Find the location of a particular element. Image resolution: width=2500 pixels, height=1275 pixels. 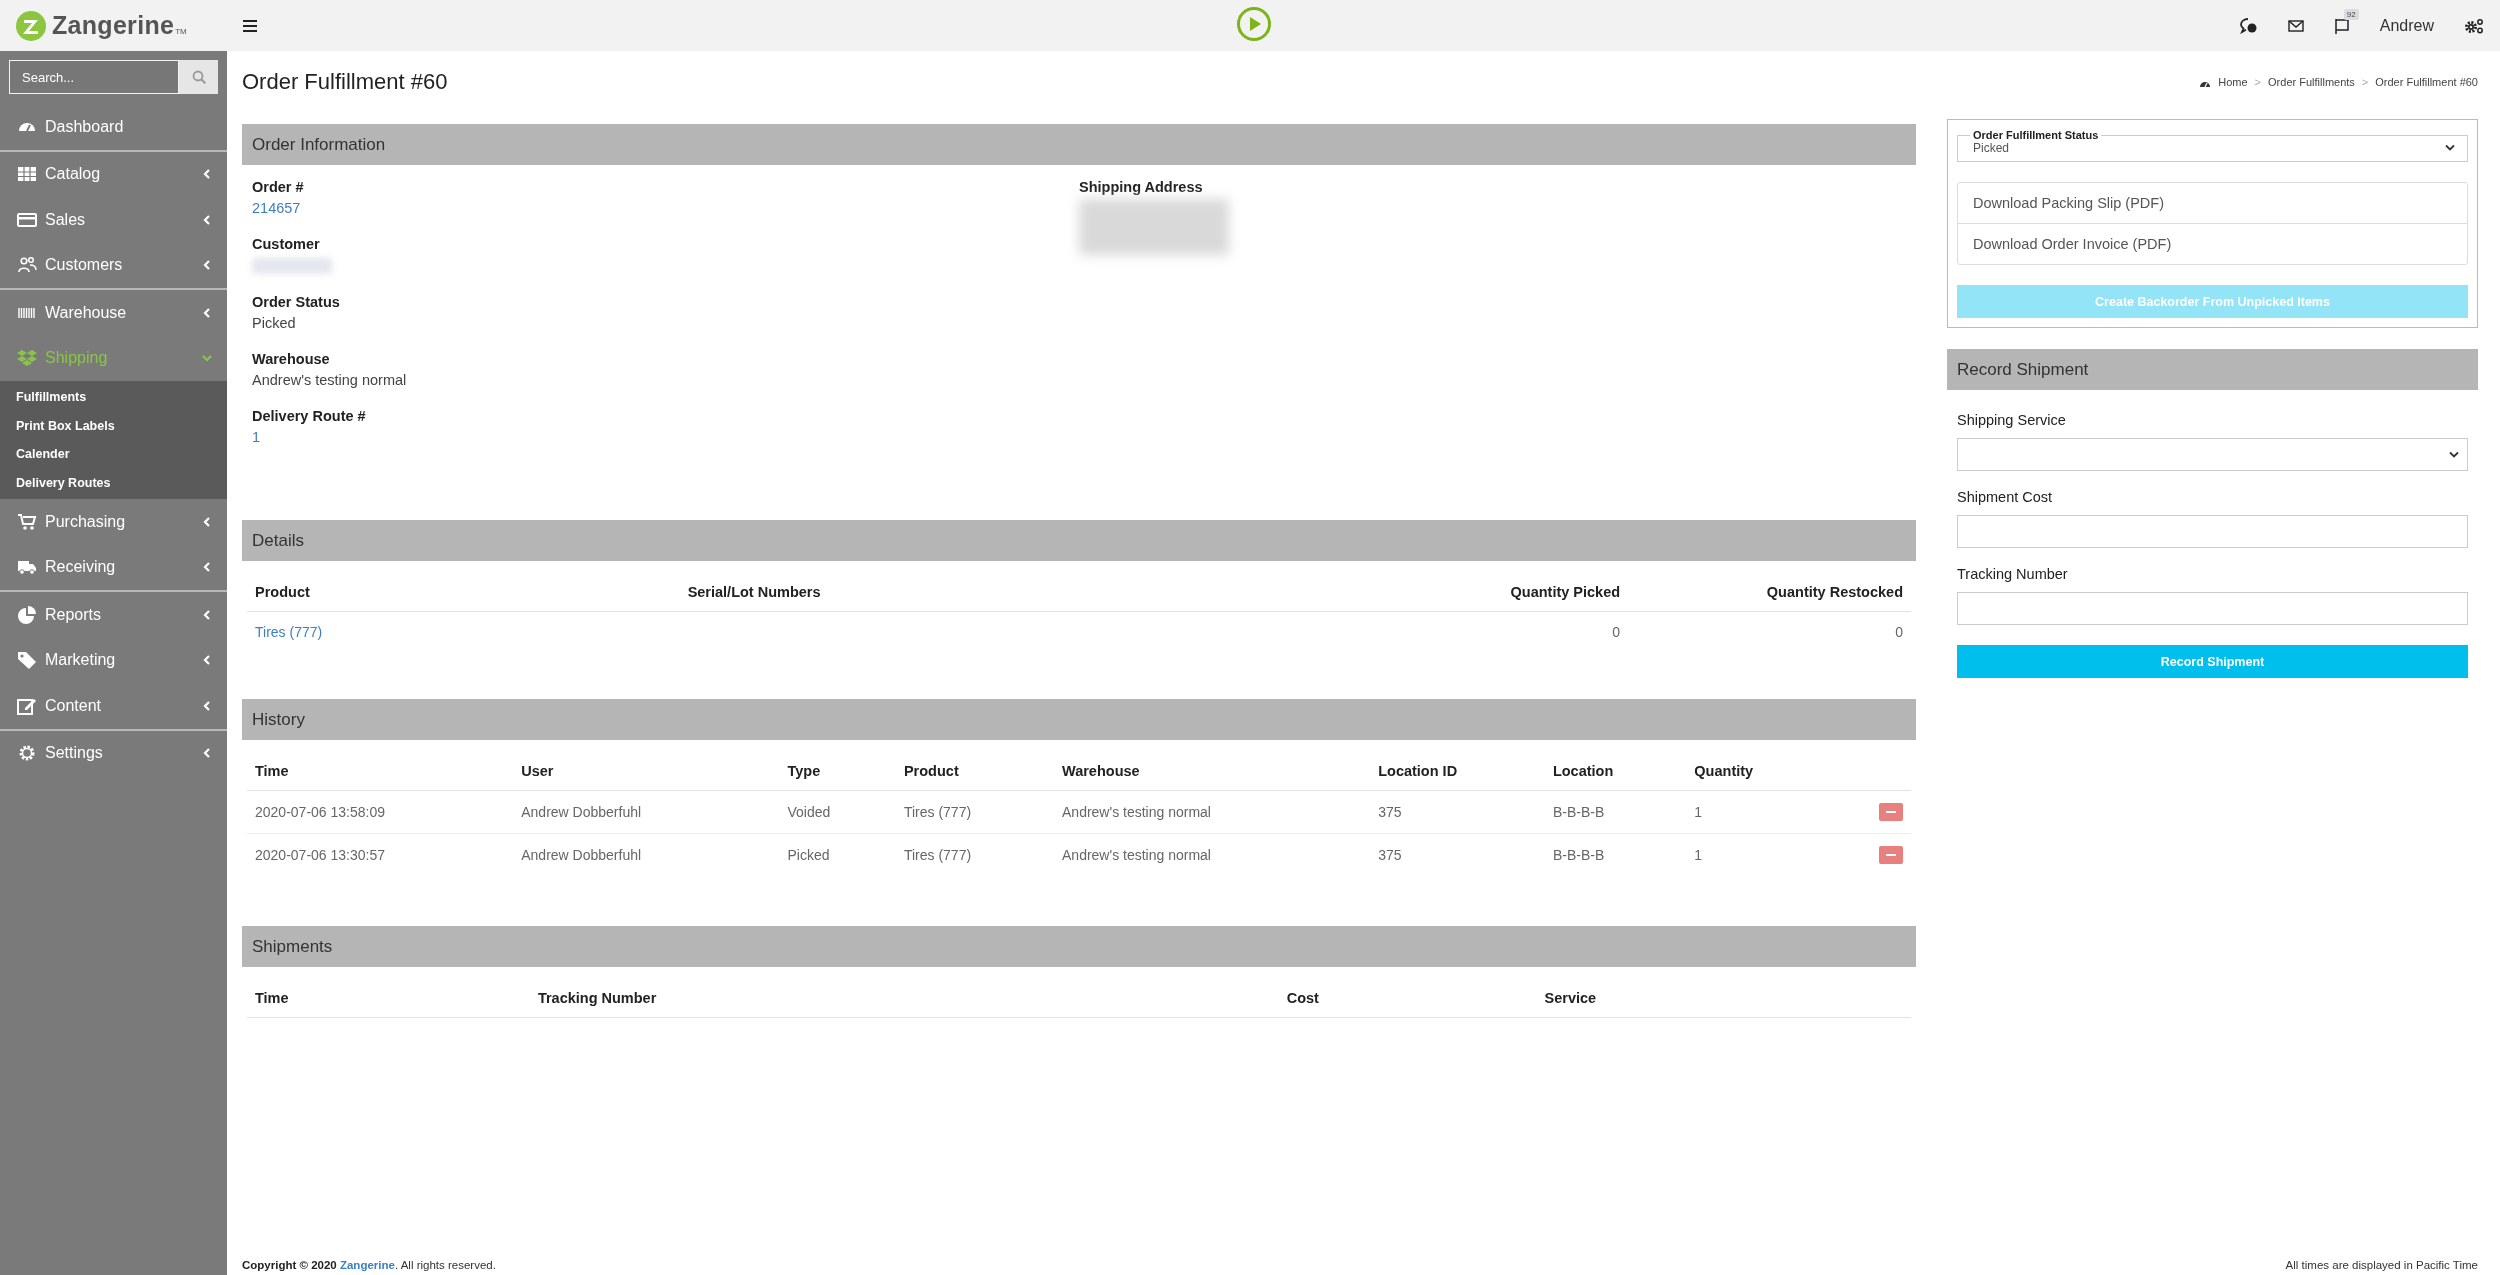

column-header: Type is located at coordinates (837, 769).